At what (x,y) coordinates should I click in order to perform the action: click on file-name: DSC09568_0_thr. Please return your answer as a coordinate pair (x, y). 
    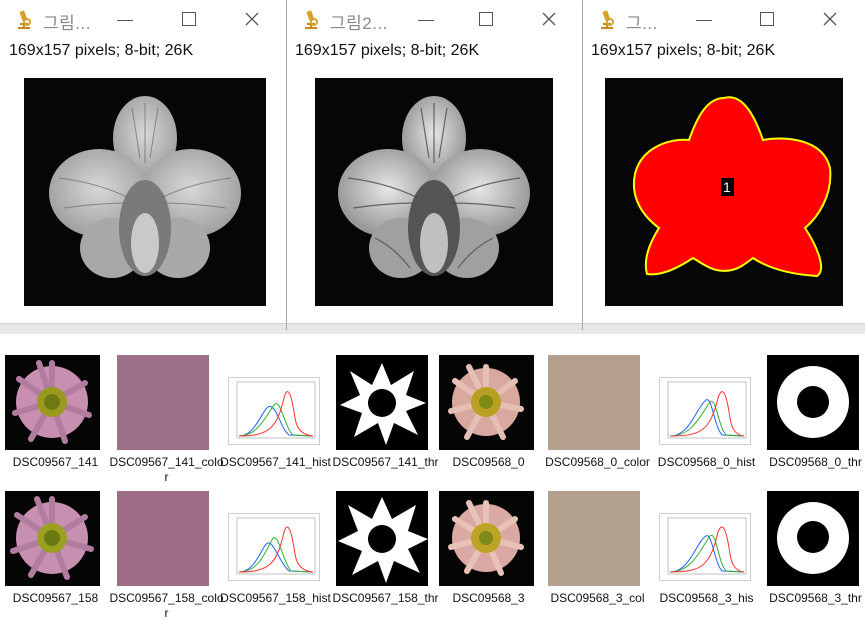
    Looking at the image, I should click on (815, 462).